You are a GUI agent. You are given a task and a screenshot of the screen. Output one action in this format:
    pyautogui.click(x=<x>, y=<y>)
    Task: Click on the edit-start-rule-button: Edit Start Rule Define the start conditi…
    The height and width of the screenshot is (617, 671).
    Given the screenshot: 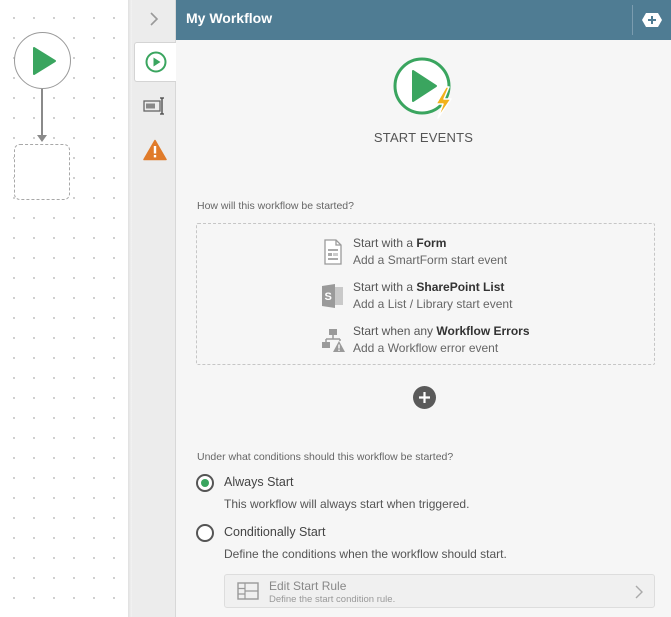 What is the action you would take?
    pyautogui.click(x=439, y=591)
    